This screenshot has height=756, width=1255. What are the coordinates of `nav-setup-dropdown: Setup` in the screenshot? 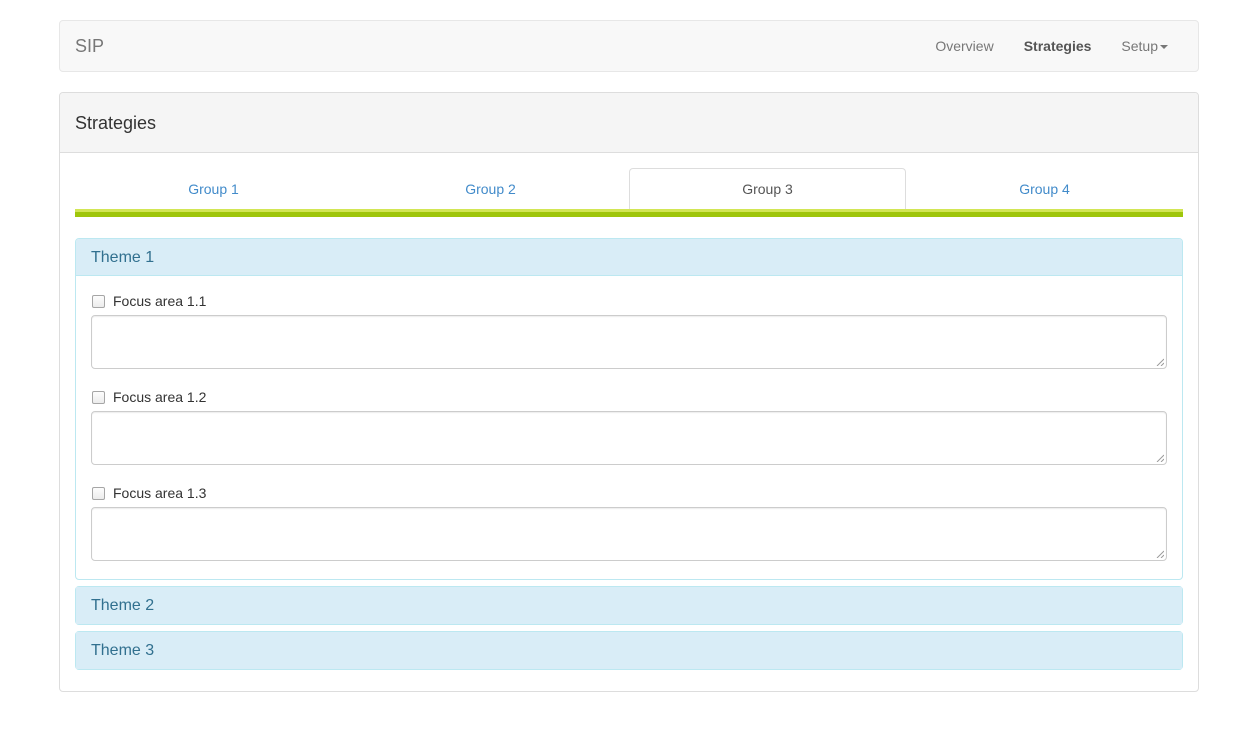 It's located at (1144, 46).